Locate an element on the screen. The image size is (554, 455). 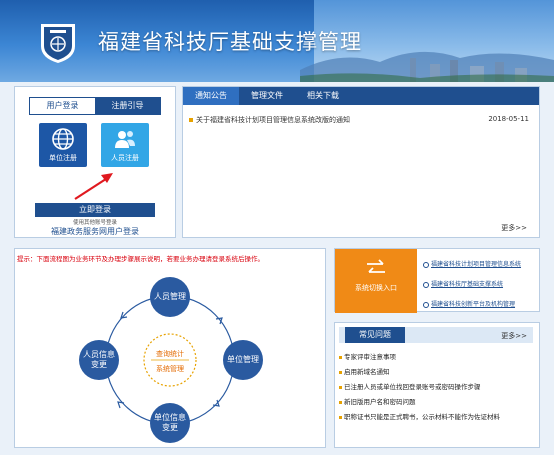
faq-item: 职称证书只能是正式聘书，公示材料不能作为佐证材料 is located at coordinates (419, 416).